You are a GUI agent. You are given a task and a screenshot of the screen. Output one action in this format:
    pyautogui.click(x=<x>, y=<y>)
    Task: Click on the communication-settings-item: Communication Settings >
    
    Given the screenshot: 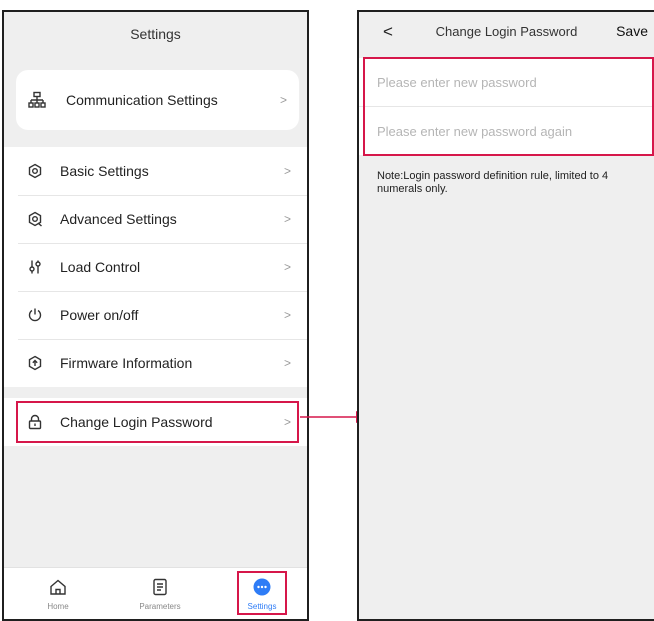 What is the action you would take?
    pyautogui.click(x=157, y=100)
    